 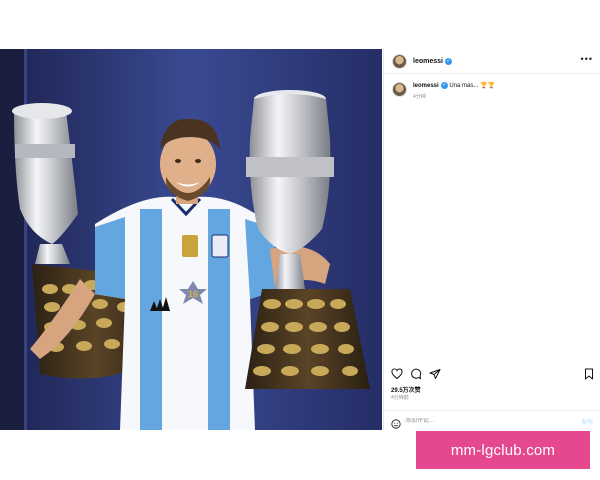 I want to click on post-comment-button: 发布, so click(x=587, y=421).